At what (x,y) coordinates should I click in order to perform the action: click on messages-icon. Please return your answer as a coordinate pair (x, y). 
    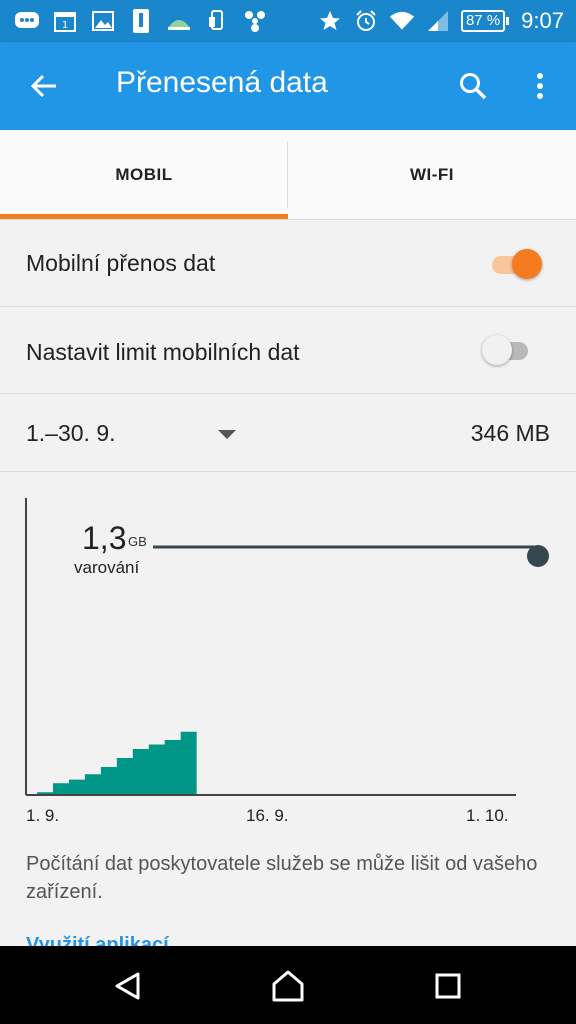
    Looking at the image, I should click on (27, 21).